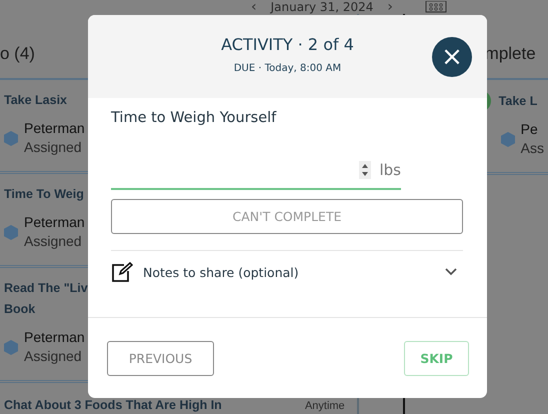  What do you see at coordinates (288, 68) in the screenshot?
I see `due-label: DUE · Today, 8:00 AM` at bounding box center [288, 68].